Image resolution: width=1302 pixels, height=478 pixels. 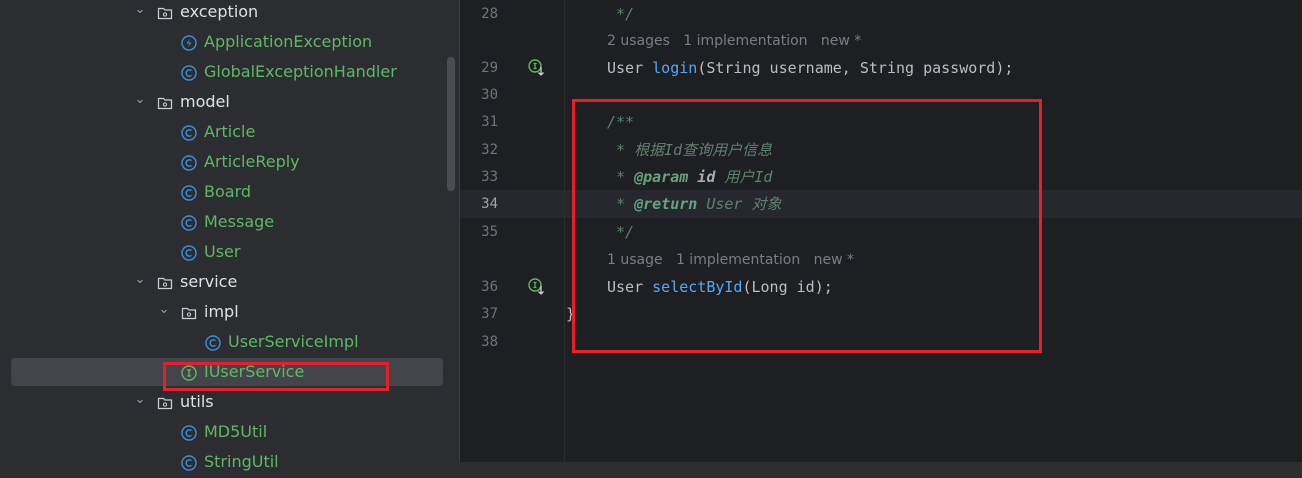 I want to click on tree-item-label: ApplicationException, so click(x=288, y=41).